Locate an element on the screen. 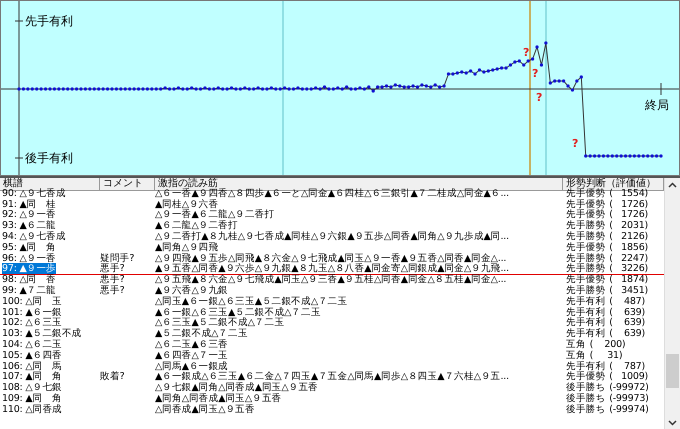  judgment-cell: 先手勝勢 is located at coordinates (586, 269).